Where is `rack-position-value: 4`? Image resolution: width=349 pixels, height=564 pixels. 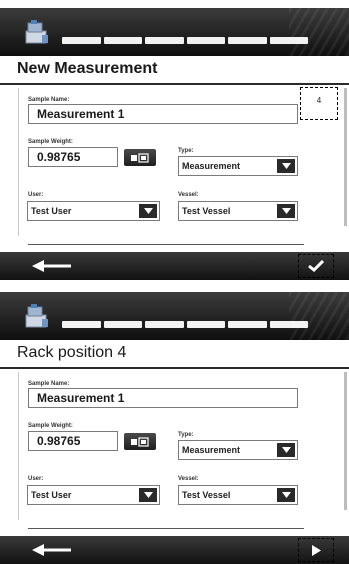
rack-position-value: 4 is located at coordinates (319, 100).